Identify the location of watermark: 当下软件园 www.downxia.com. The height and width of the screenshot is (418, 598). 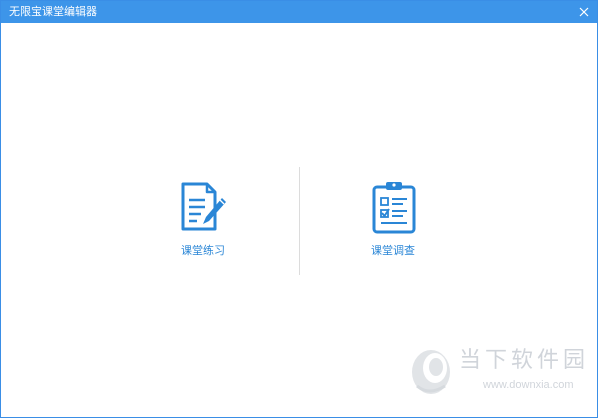
(499, 371).